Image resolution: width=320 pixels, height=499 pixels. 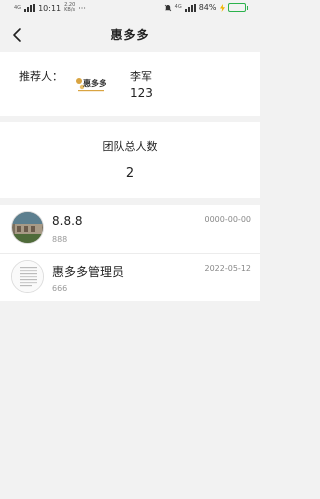 What do you see at coordinates (130, 84) in the screenshot?
I see `referrer-card: 推荐人： 惠多多 李军 123` at bounding box center [130, 84].